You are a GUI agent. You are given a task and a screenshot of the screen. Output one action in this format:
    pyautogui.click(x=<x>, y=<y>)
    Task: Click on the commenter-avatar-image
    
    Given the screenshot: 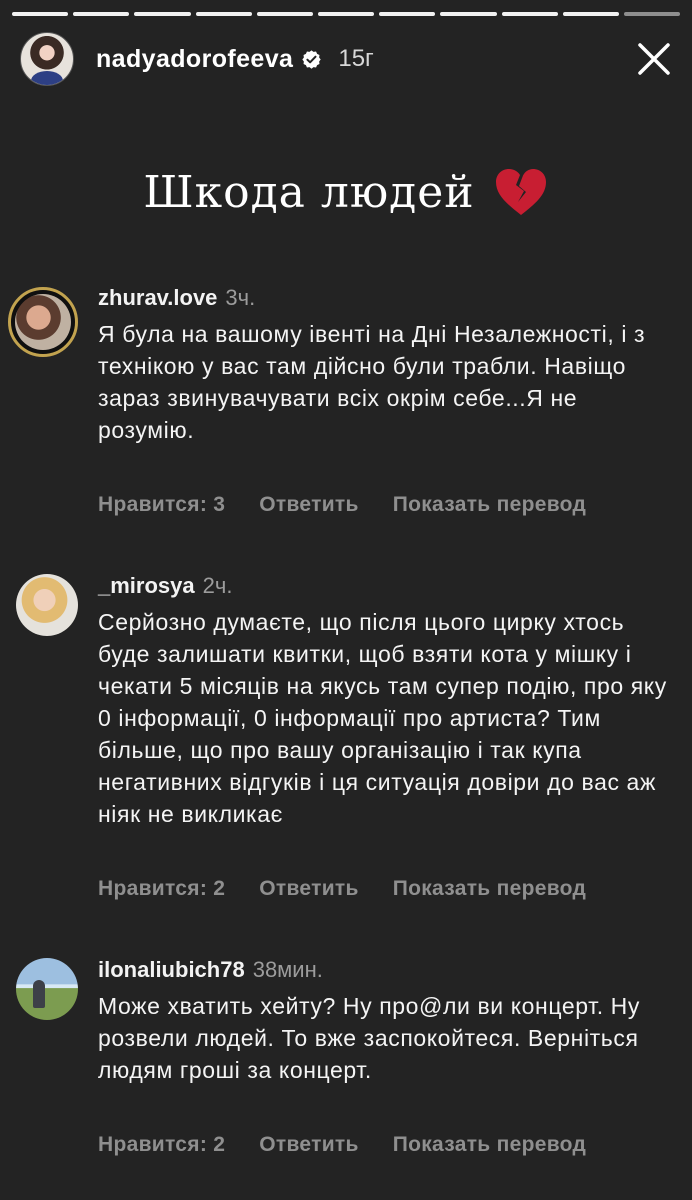 What is the action you would take?
    pyautogui.click(x=43, y=322)
    